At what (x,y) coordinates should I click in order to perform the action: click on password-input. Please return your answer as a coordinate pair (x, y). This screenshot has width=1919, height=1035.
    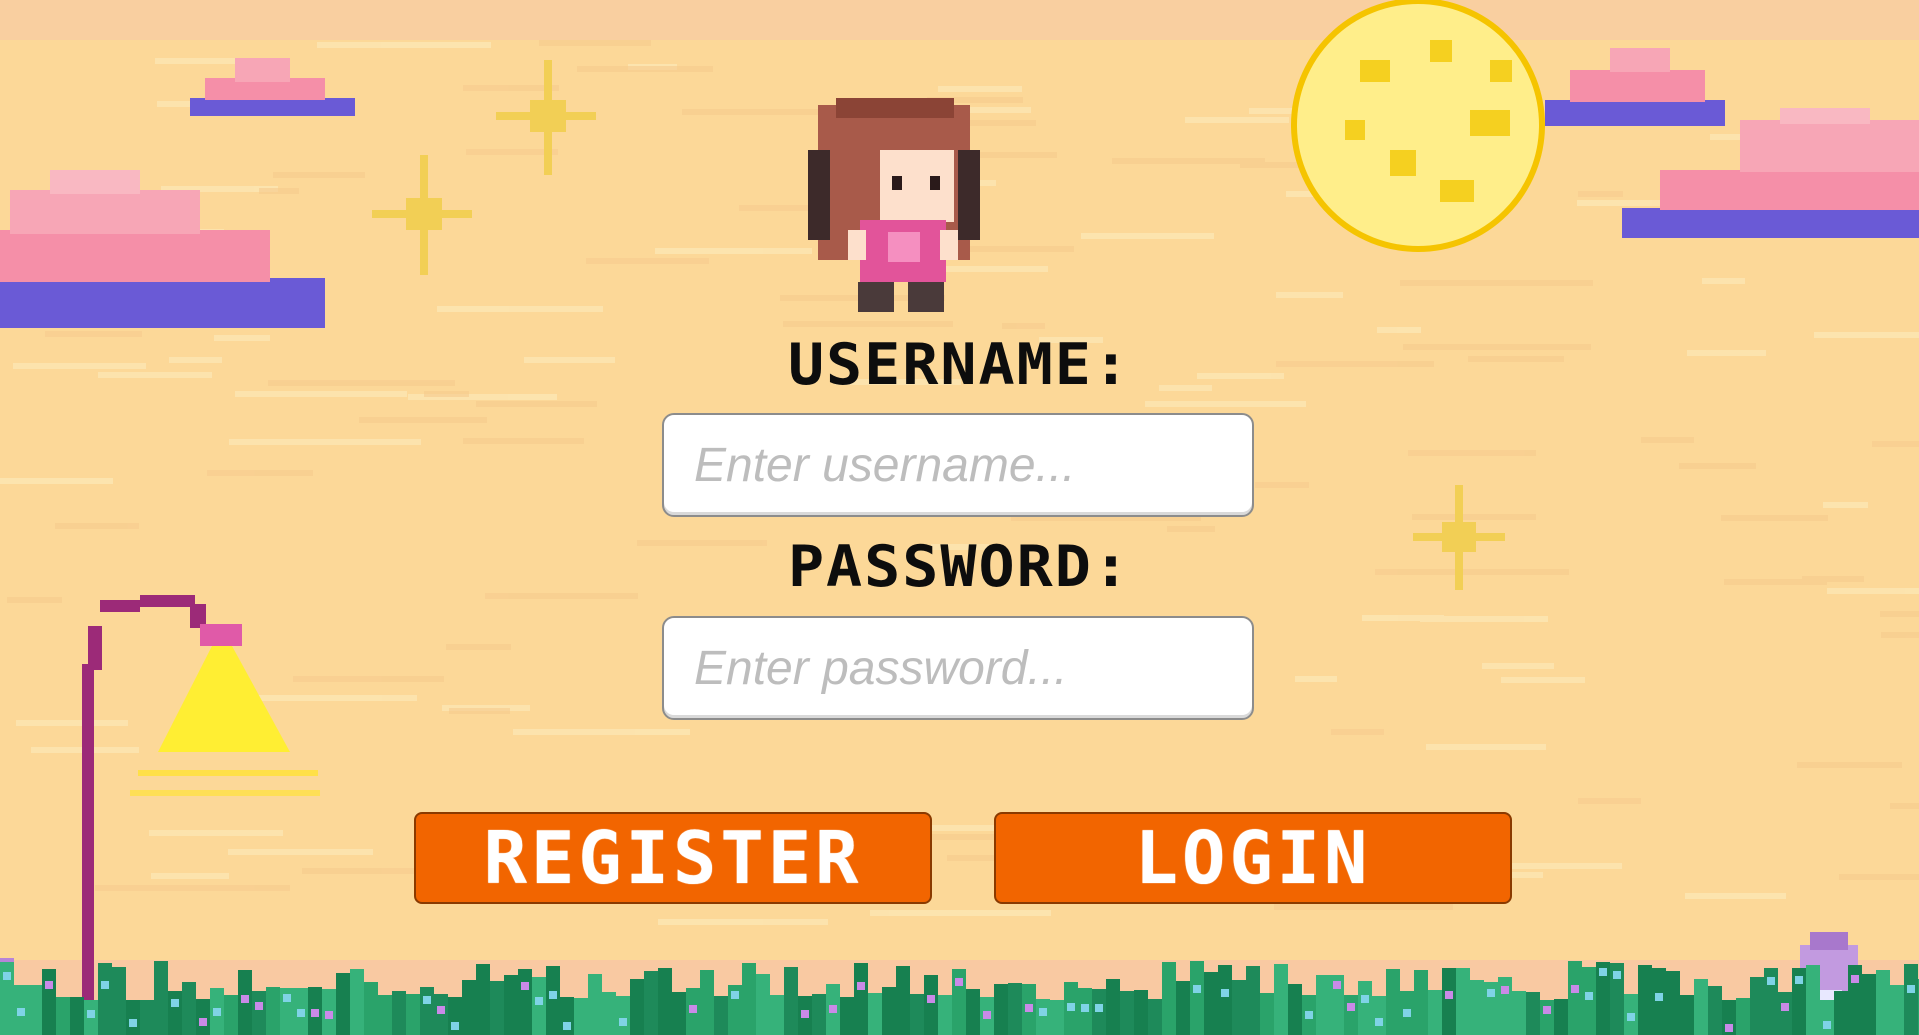
    Looking at the image, I should click on (958, 668).